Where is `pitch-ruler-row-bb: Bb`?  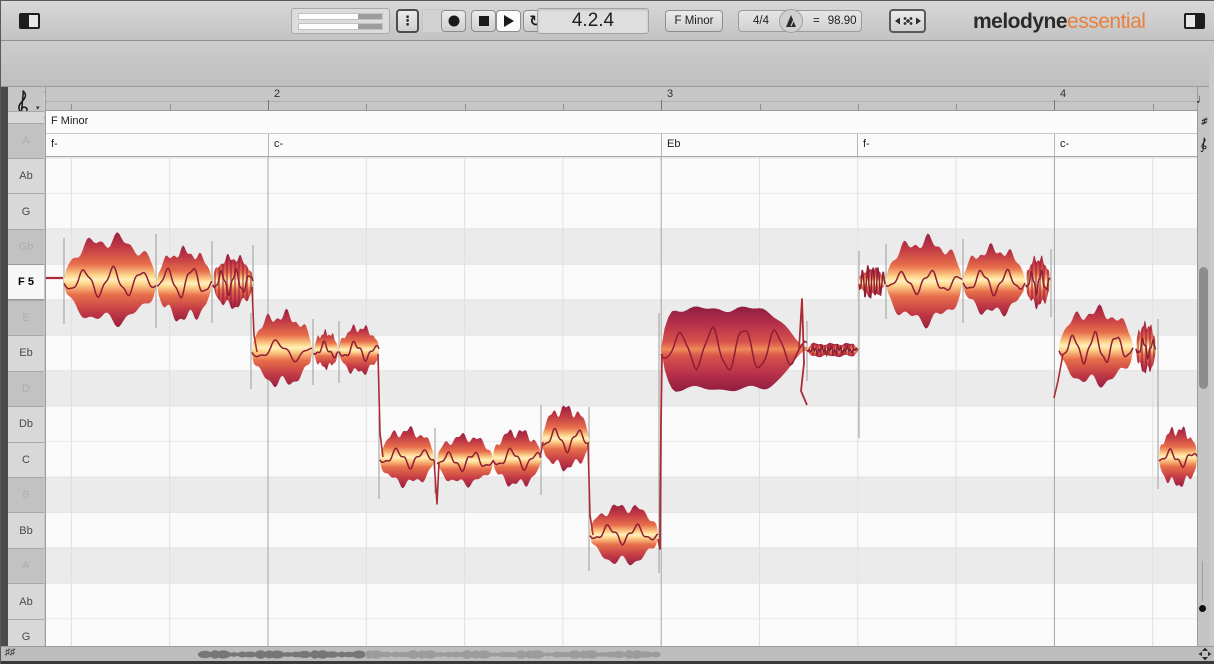
pitch-ruler-row-bb: Bb is located at coordinates (26, 530).